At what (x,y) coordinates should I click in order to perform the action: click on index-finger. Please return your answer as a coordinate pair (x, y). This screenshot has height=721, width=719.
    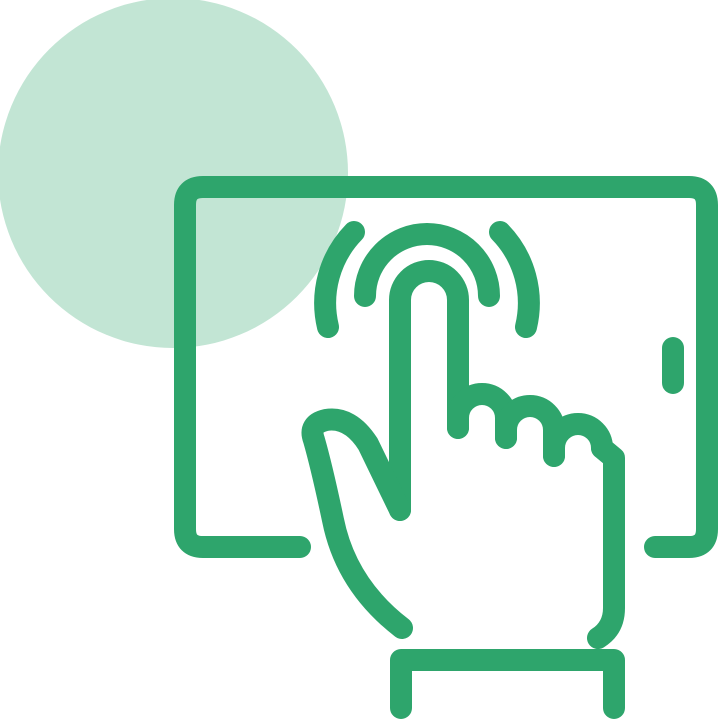
    Looking at the image, I should click on (429, 390).